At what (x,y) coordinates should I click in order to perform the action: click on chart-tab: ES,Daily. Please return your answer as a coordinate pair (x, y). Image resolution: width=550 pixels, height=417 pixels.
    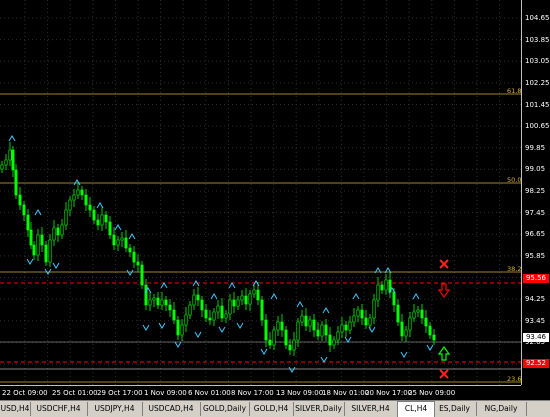
    Looking at the image, I should click on (455, 409).